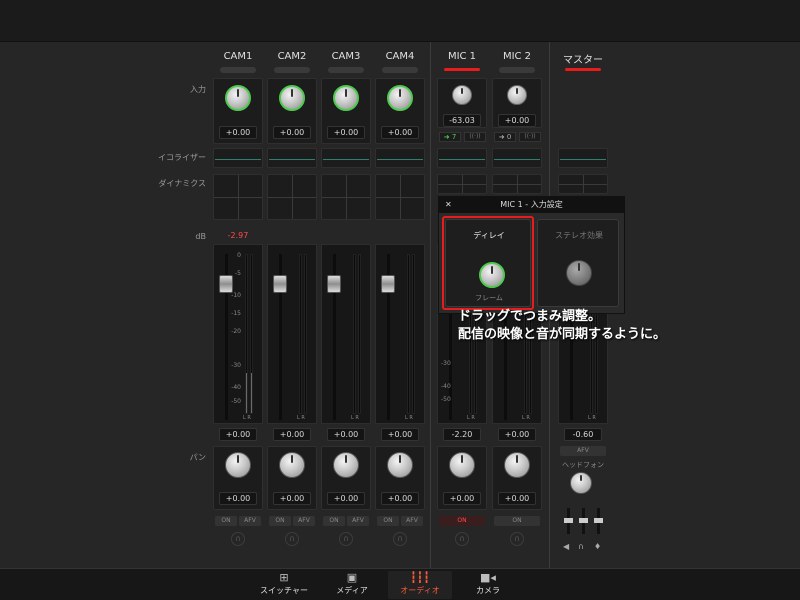  Describe the element at coordinates (583, 451) in the screenshot. I see `master-afv-button: AFV` at that location.